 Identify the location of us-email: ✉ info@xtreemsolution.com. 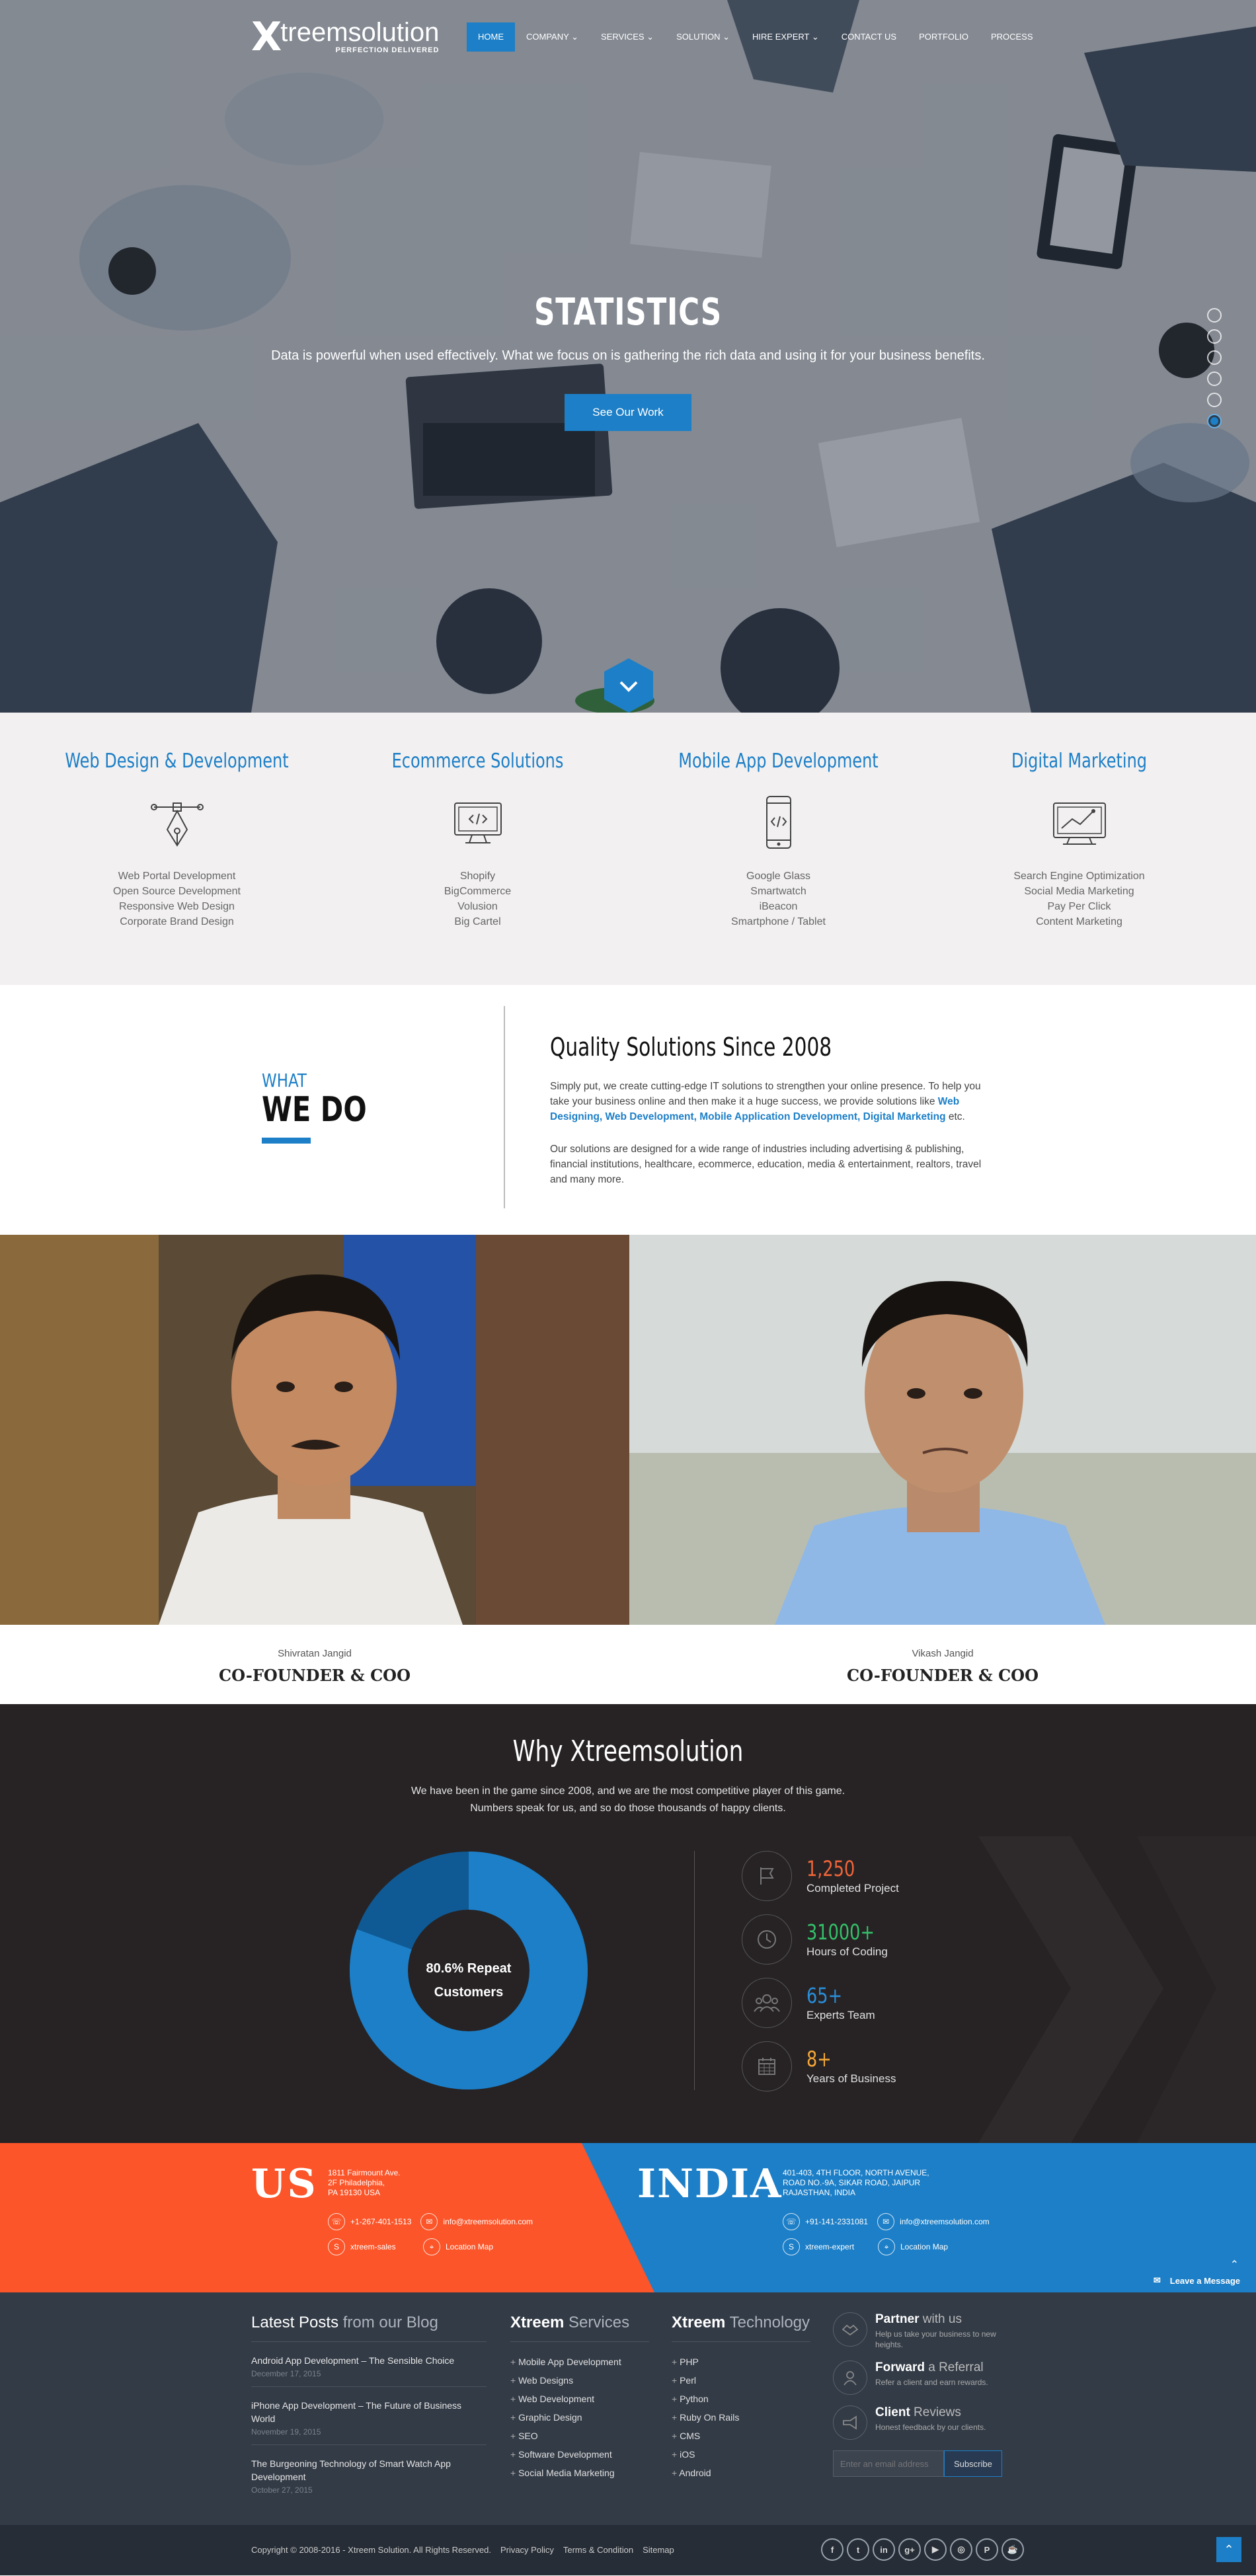
(476, 2221).